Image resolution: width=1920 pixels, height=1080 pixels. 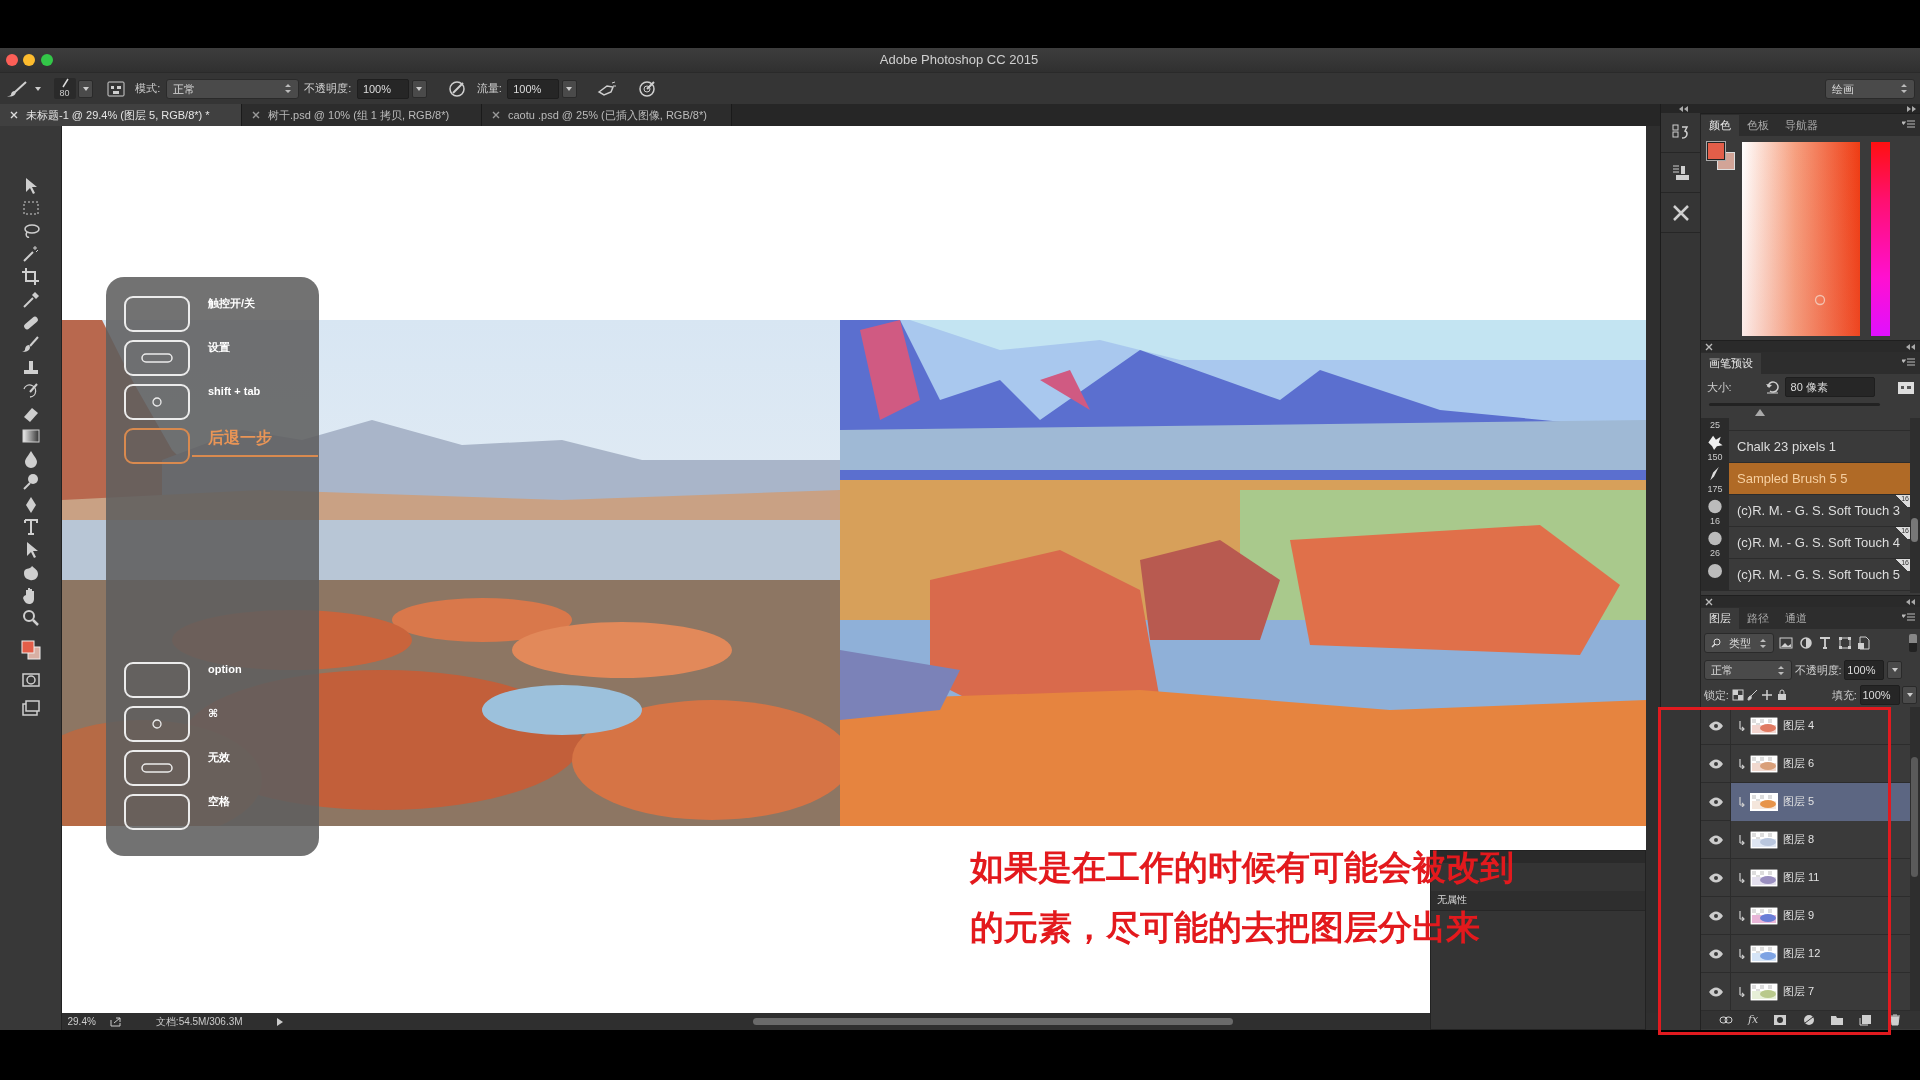 I want to click on share-icon, so click(x=115, y=1021).